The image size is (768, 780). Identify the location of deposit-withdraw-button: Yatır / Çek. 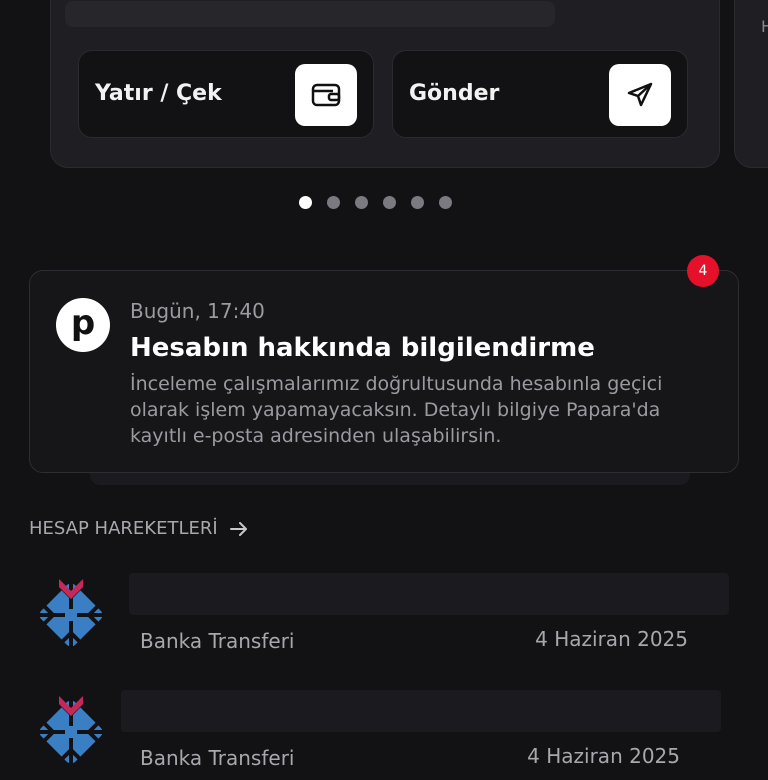
(226, 94).